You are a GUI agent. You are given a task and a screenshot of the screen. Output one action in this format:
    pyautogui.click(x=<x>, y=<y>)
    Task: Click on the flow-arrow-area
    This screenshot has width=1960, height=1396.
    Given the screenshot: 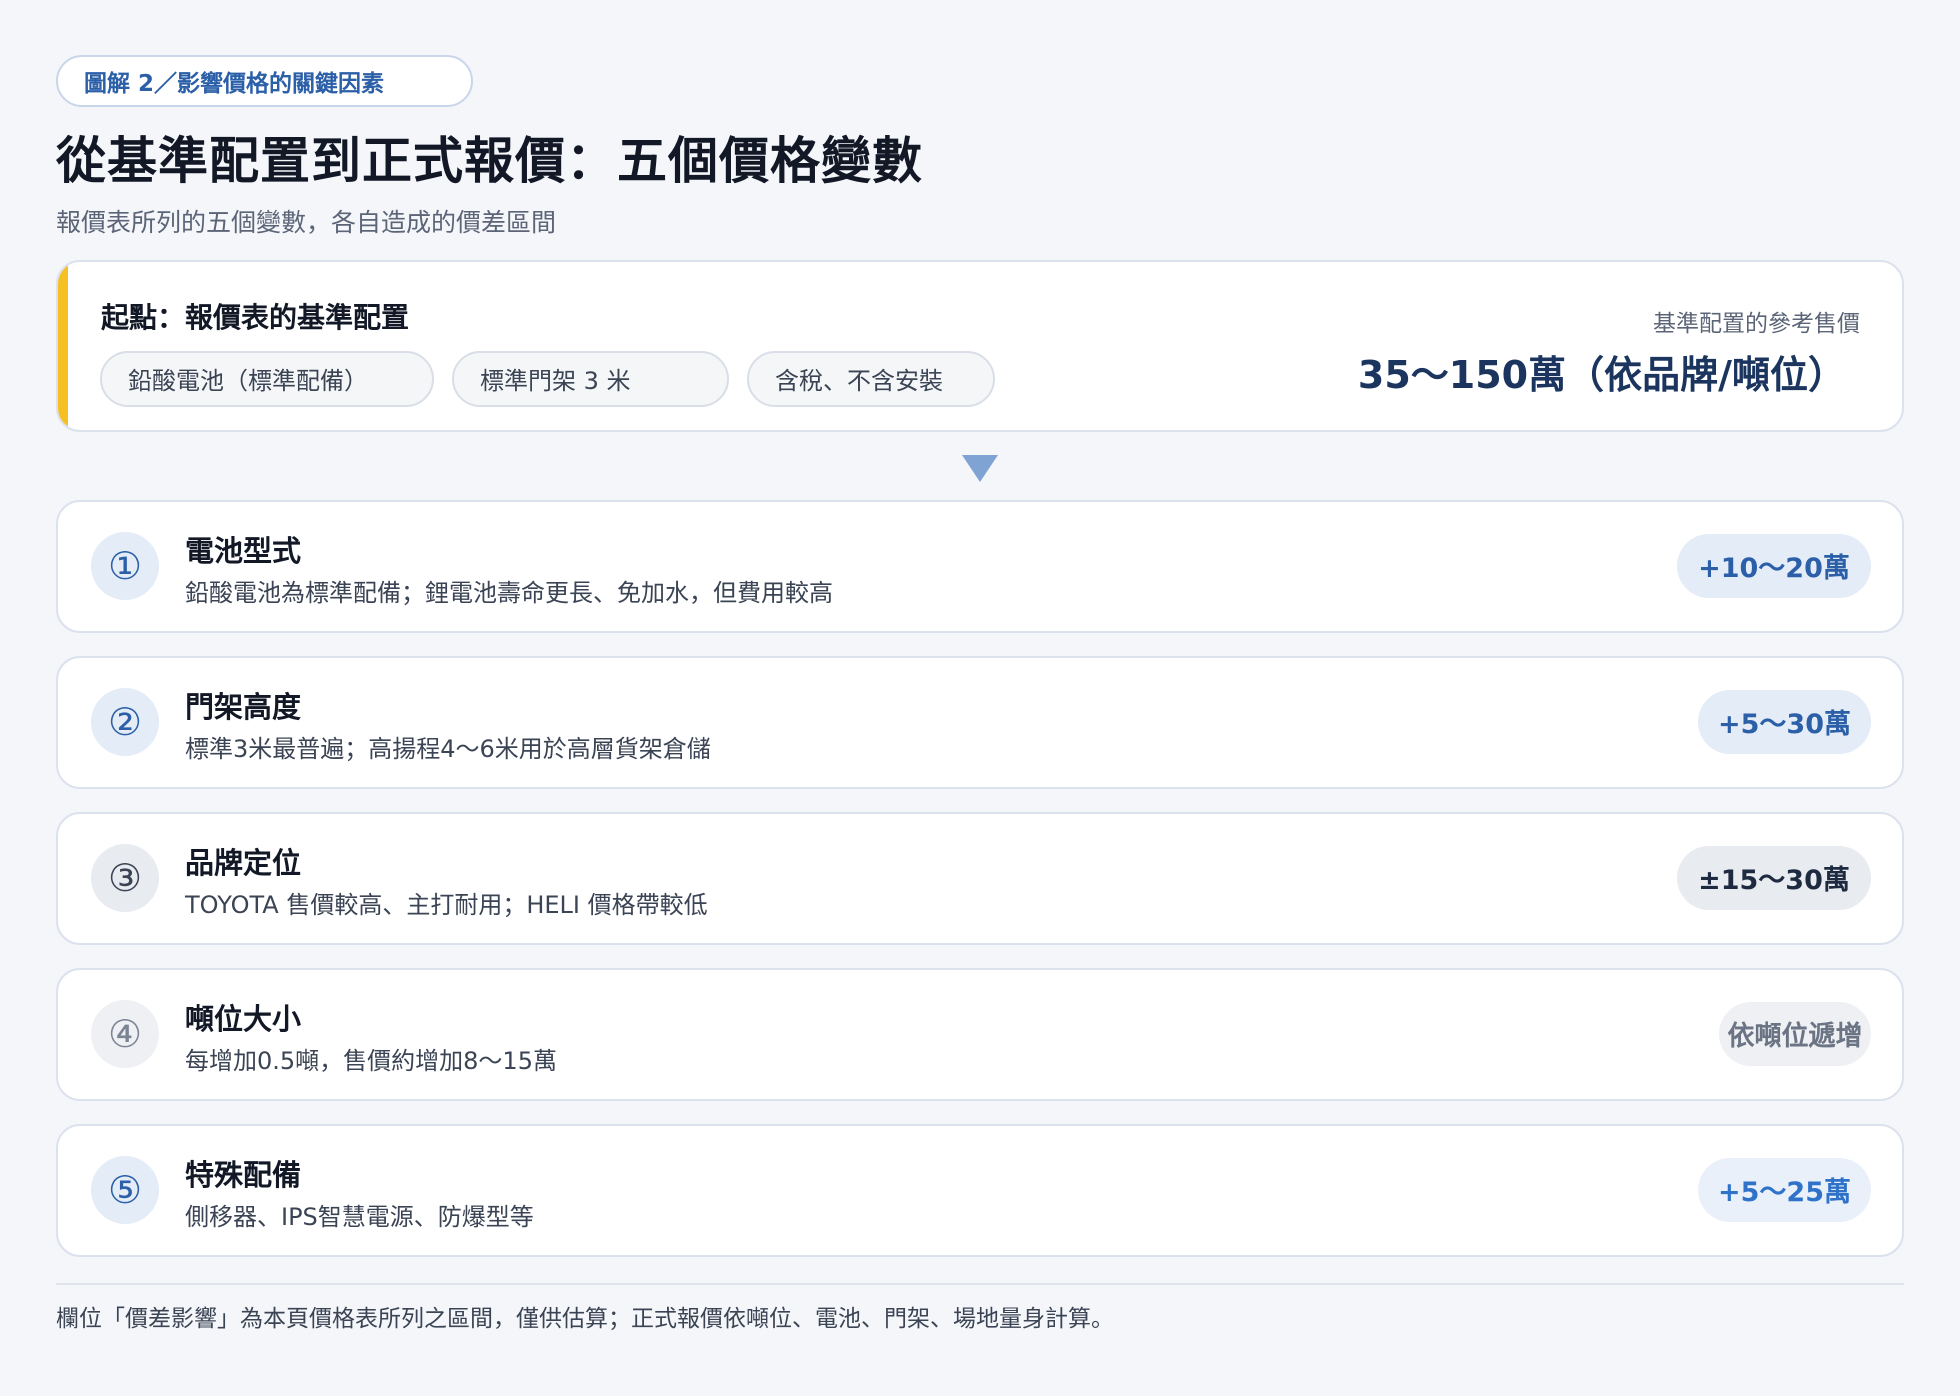 What is the action you would take?
    pyautogui.click(x=980, y=466)
    